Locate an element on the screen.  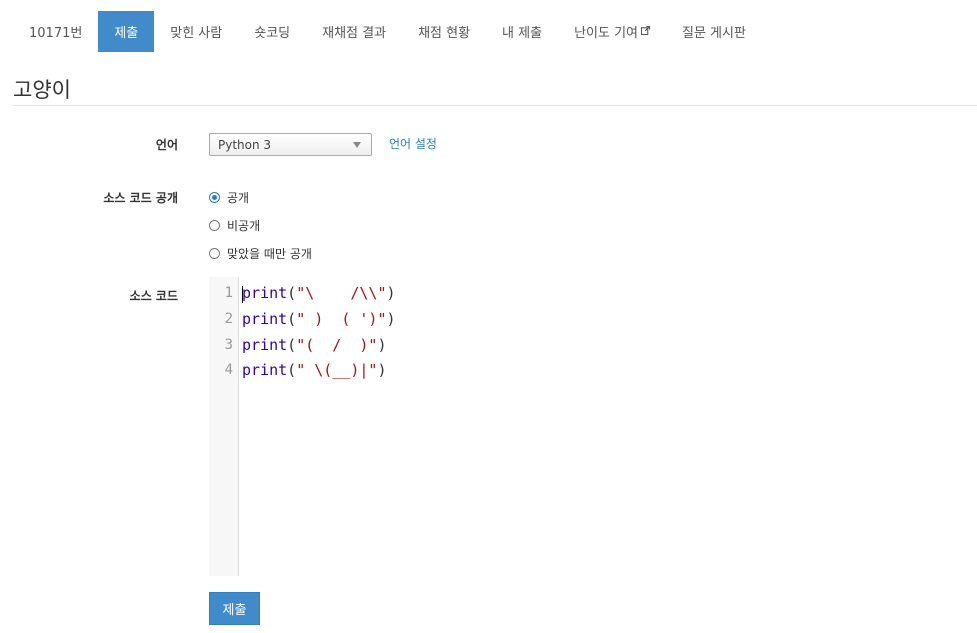
nav-label: 내 제출 is located at coordinates (522, 33).